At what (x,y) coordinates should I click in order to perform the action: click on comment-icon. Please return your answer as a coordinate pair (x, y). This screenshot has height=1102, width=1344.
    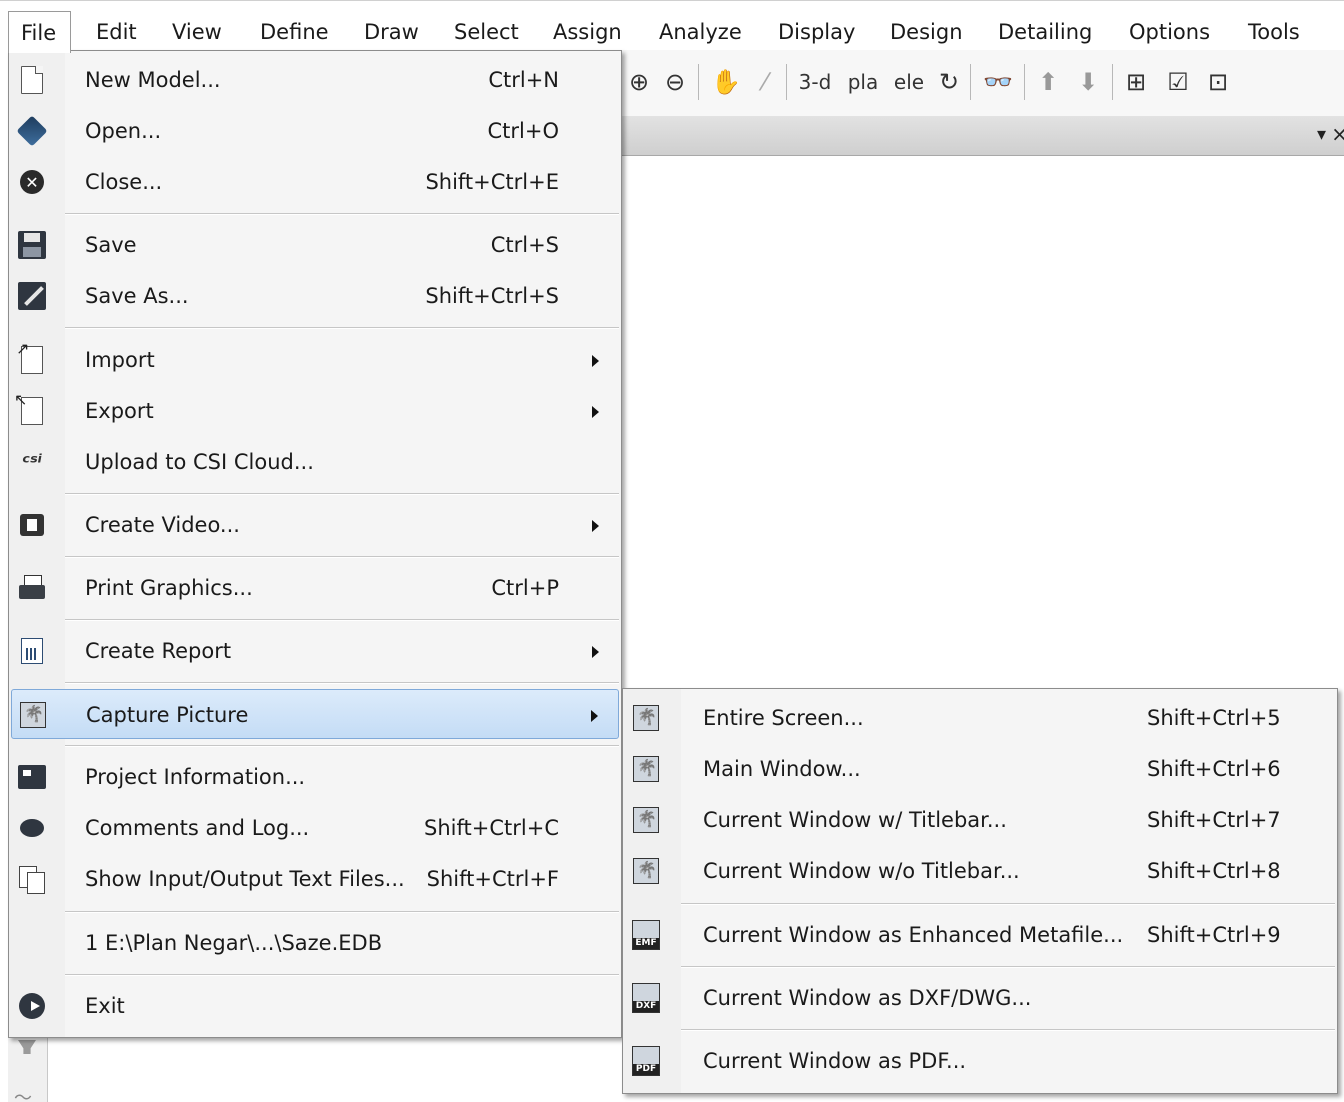
    Looking at the image, I should click on (32, 828).